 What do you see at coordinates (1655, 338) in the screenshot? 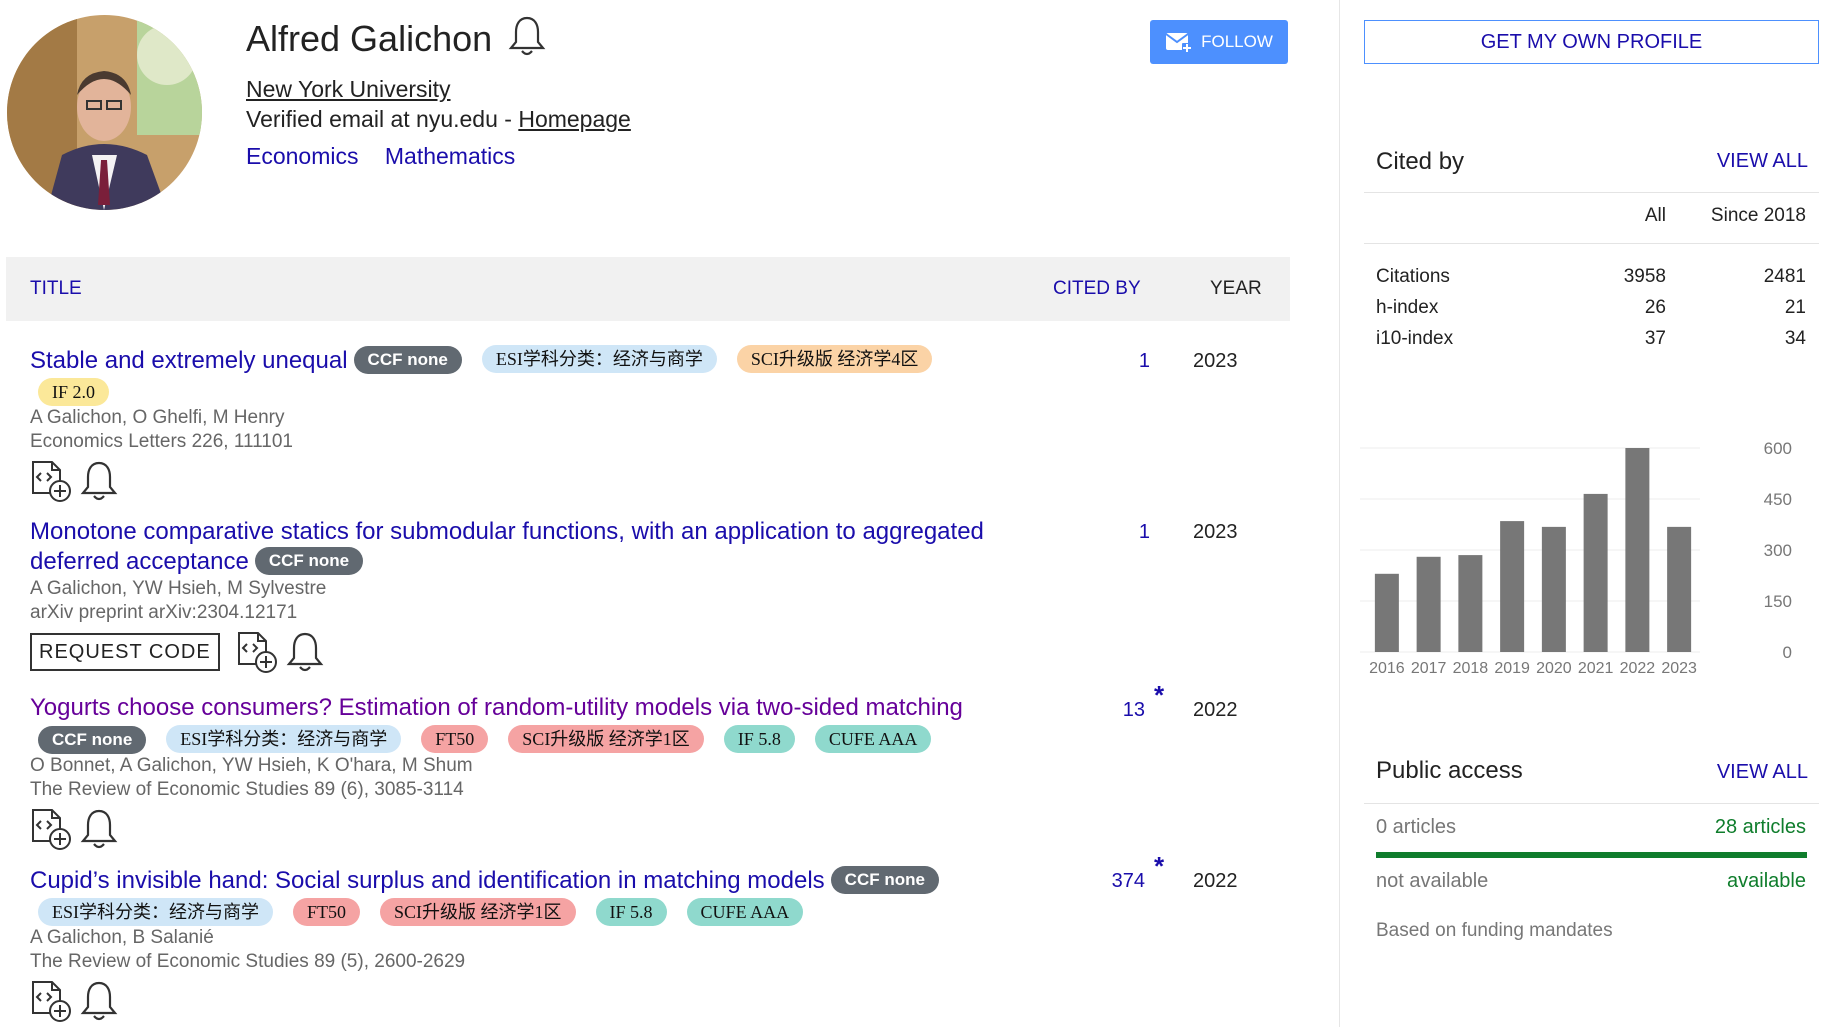
I see `stat-all: 37` at bounding box center [1655, 338].